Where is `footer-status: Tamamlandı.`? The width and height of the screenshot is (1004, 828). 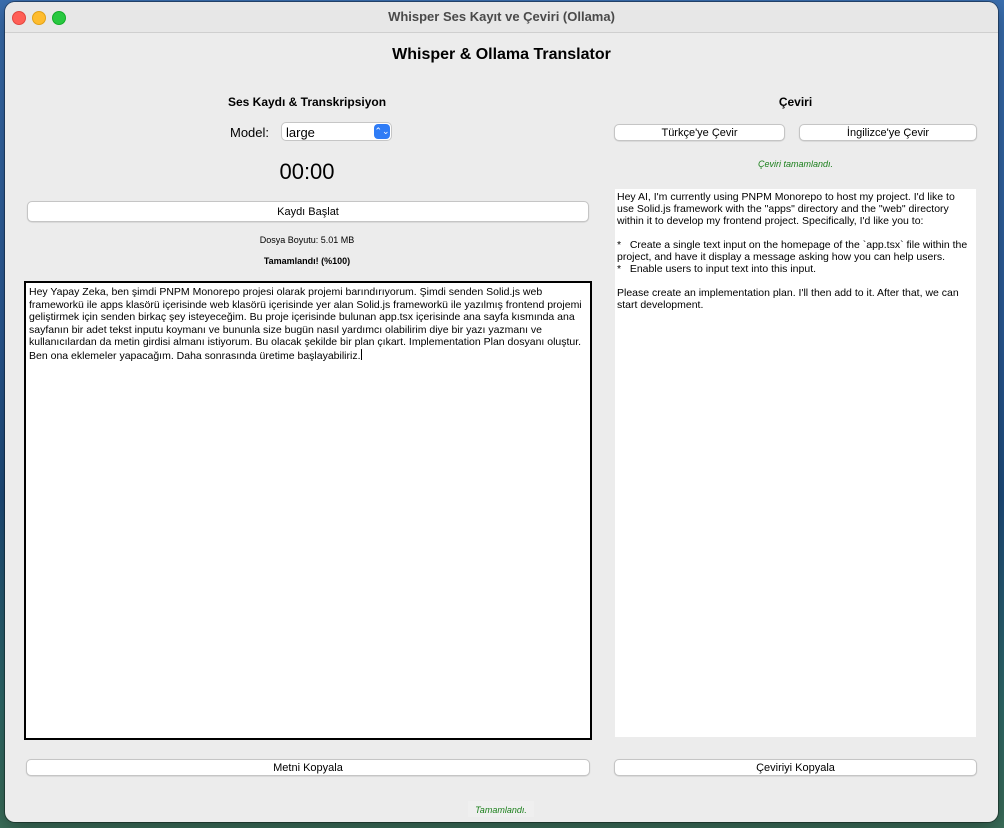
footer-status: Tamamlandı. is located at coordinates (501, 810).